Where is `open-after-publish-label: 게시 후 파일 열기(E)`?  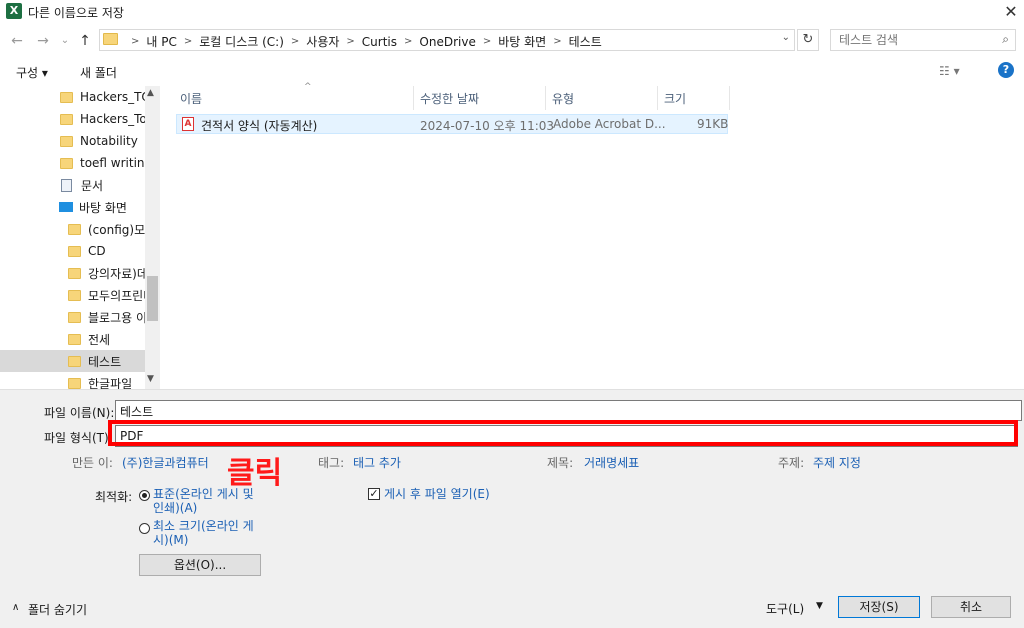
open-after-publish-label: 게시 후 파일 열기(E) is located at coordinates (437, 494).